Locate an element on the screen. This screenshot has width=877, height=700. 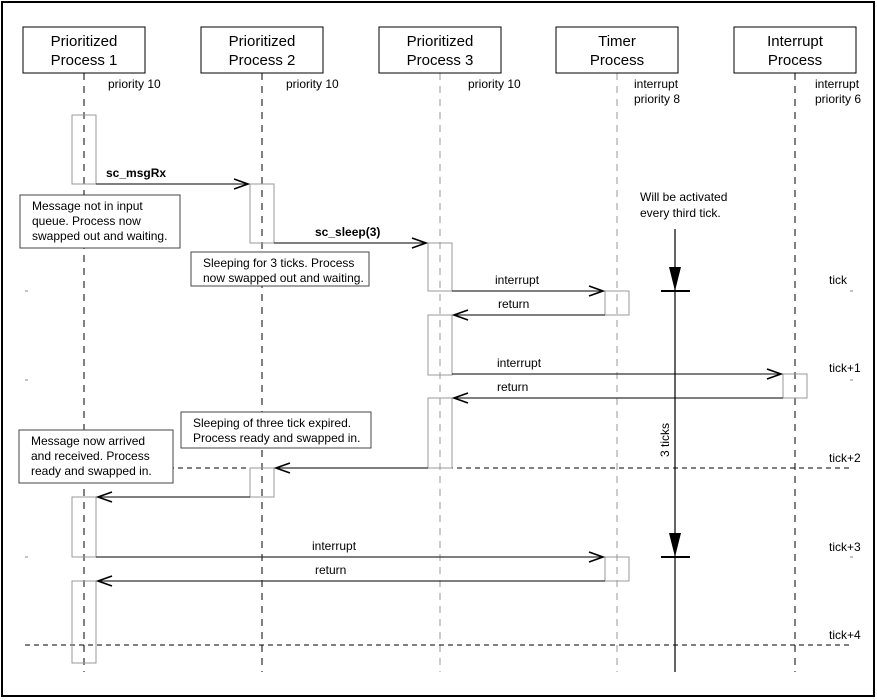
note-text: and received. Process is located at coordinates (90, 456).